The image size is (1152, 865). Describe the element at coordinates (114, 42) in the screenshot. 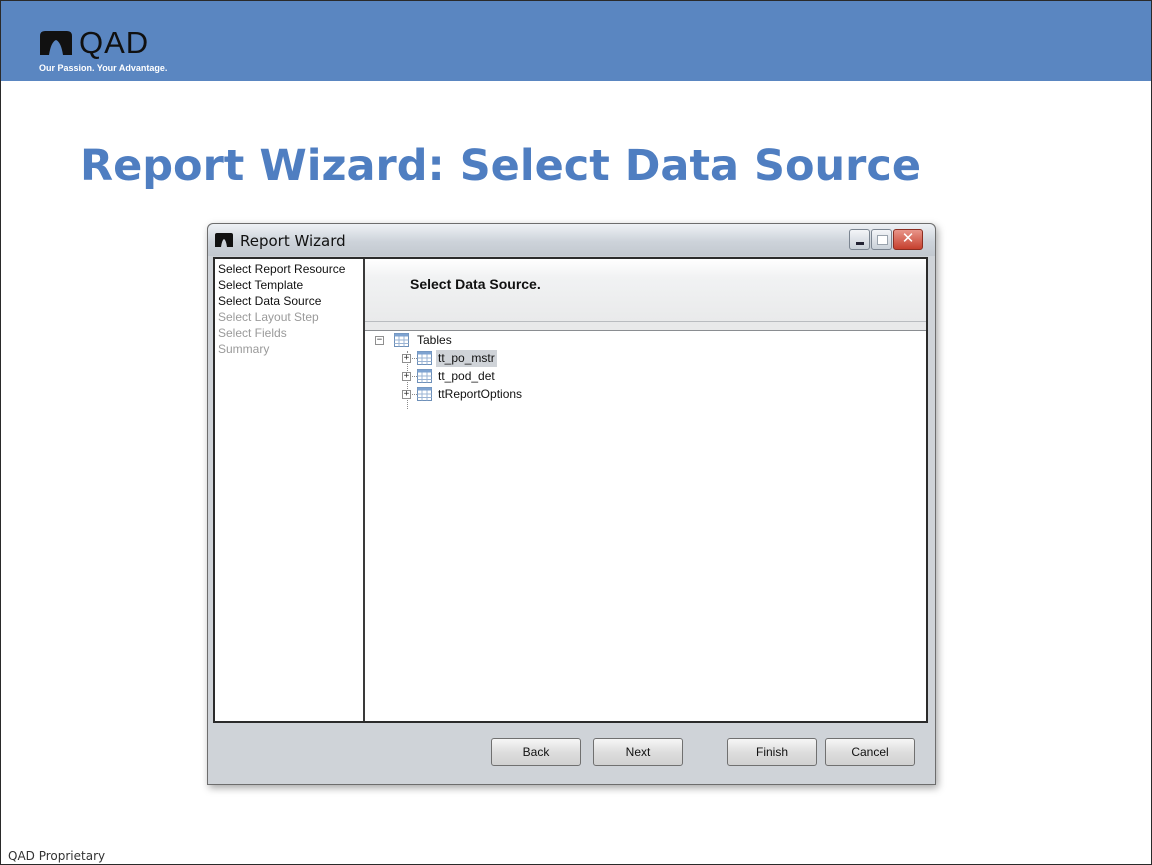

I see `brand-name: QAD` at that location.